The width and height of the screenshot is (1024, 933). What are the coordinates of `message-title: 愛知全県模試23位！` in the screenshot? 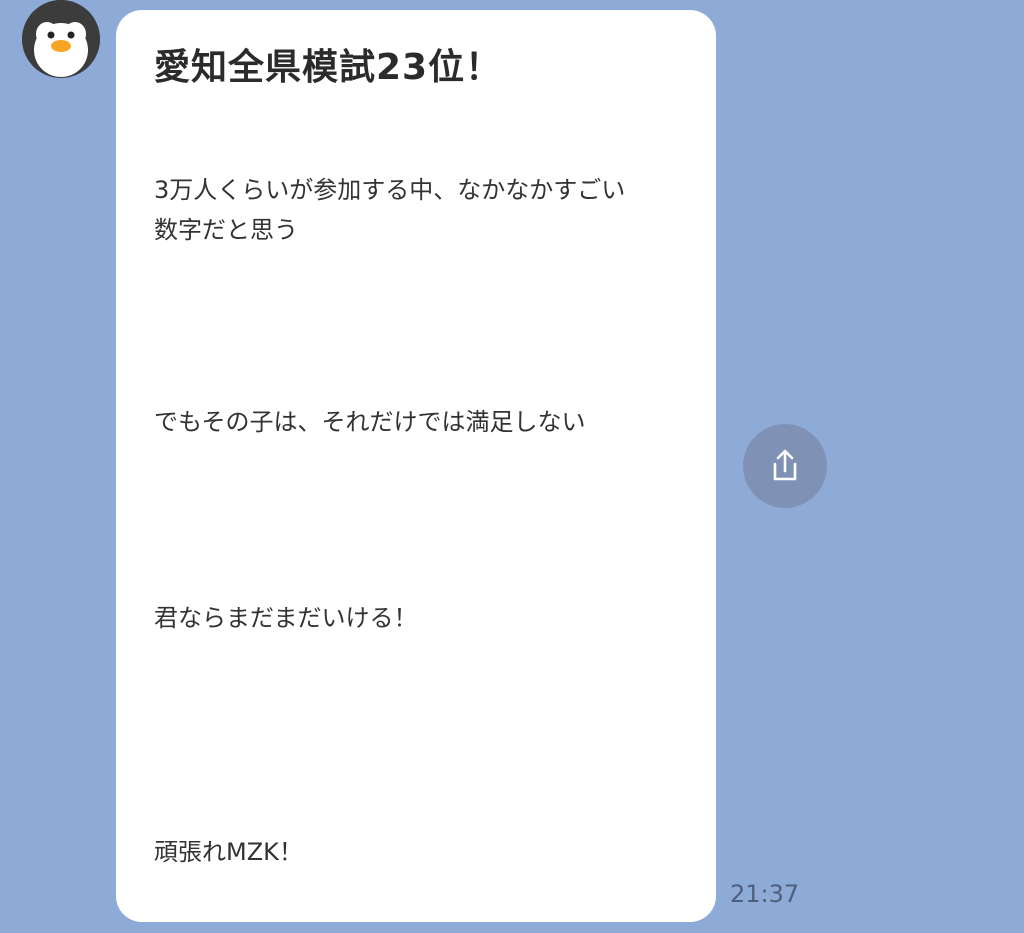 It's located at (328, 67).